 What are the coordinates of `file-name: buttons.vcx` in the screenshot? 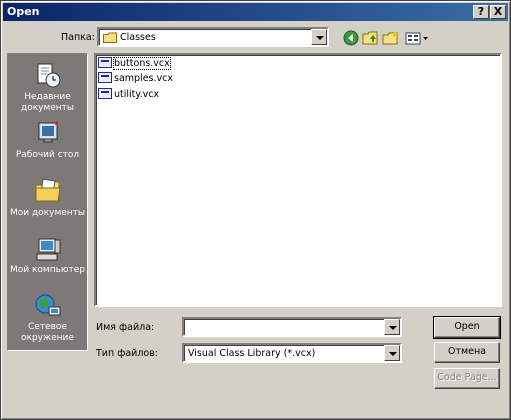 It's located at (142, 63).